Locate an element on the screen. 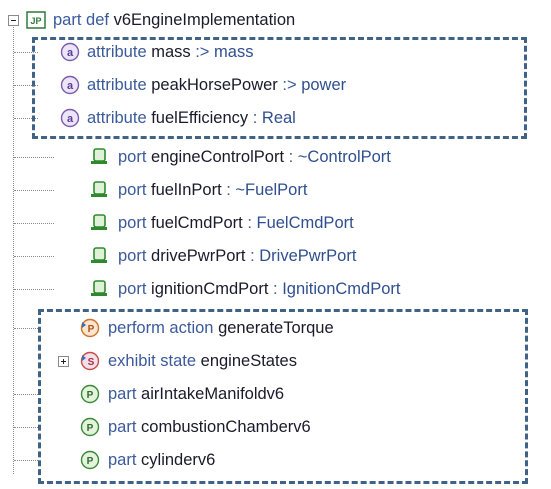 This screenshot has width=551, height=489. tree-row-port: port ignitionCmdPort : IgnitionCmdPort is located at coordinates (272, 289).